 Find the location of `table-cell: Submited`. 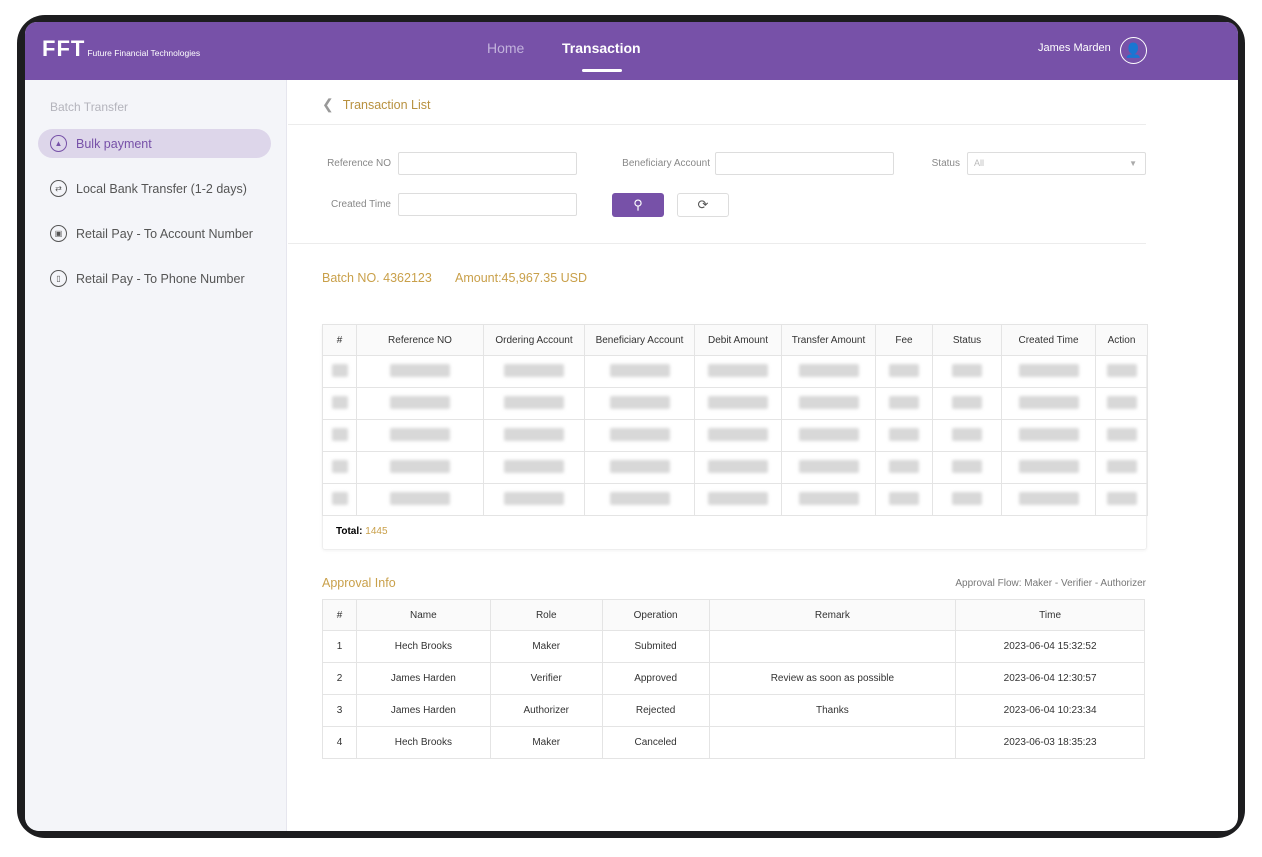

table-cell: Submited is located at coordinates (655, 646).